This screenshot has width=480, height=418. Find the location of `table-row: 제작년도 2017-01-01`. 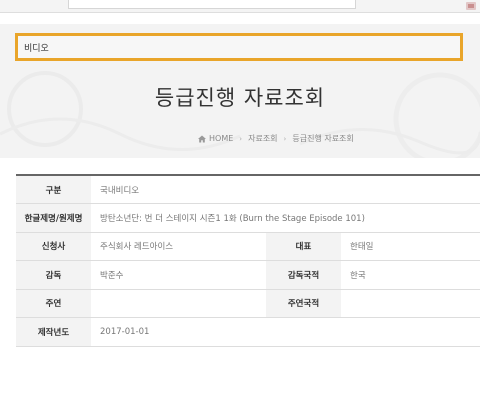

table-row: 제작년도 2017-01-01 is located at coordinates (248, 332).